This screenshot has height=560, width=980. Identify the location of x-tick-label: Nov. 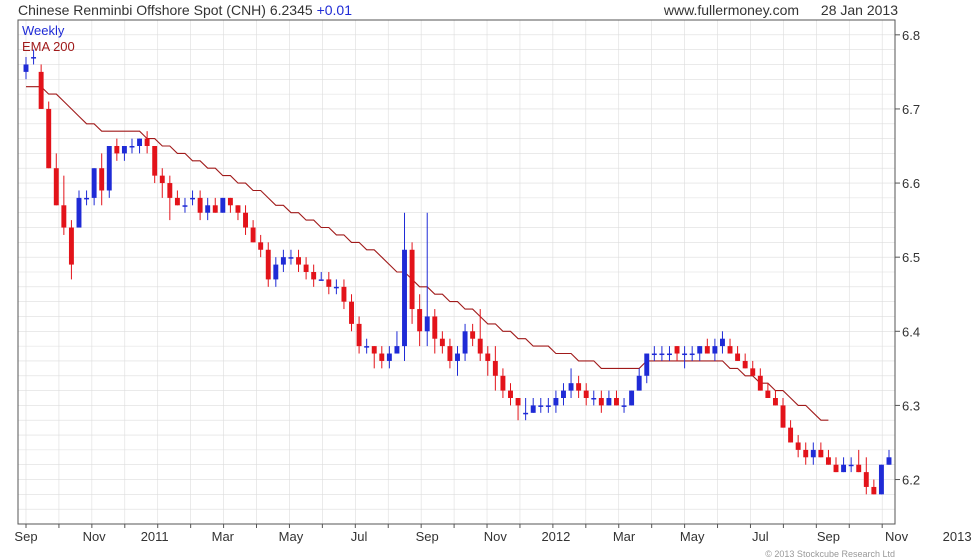
(897, 536).